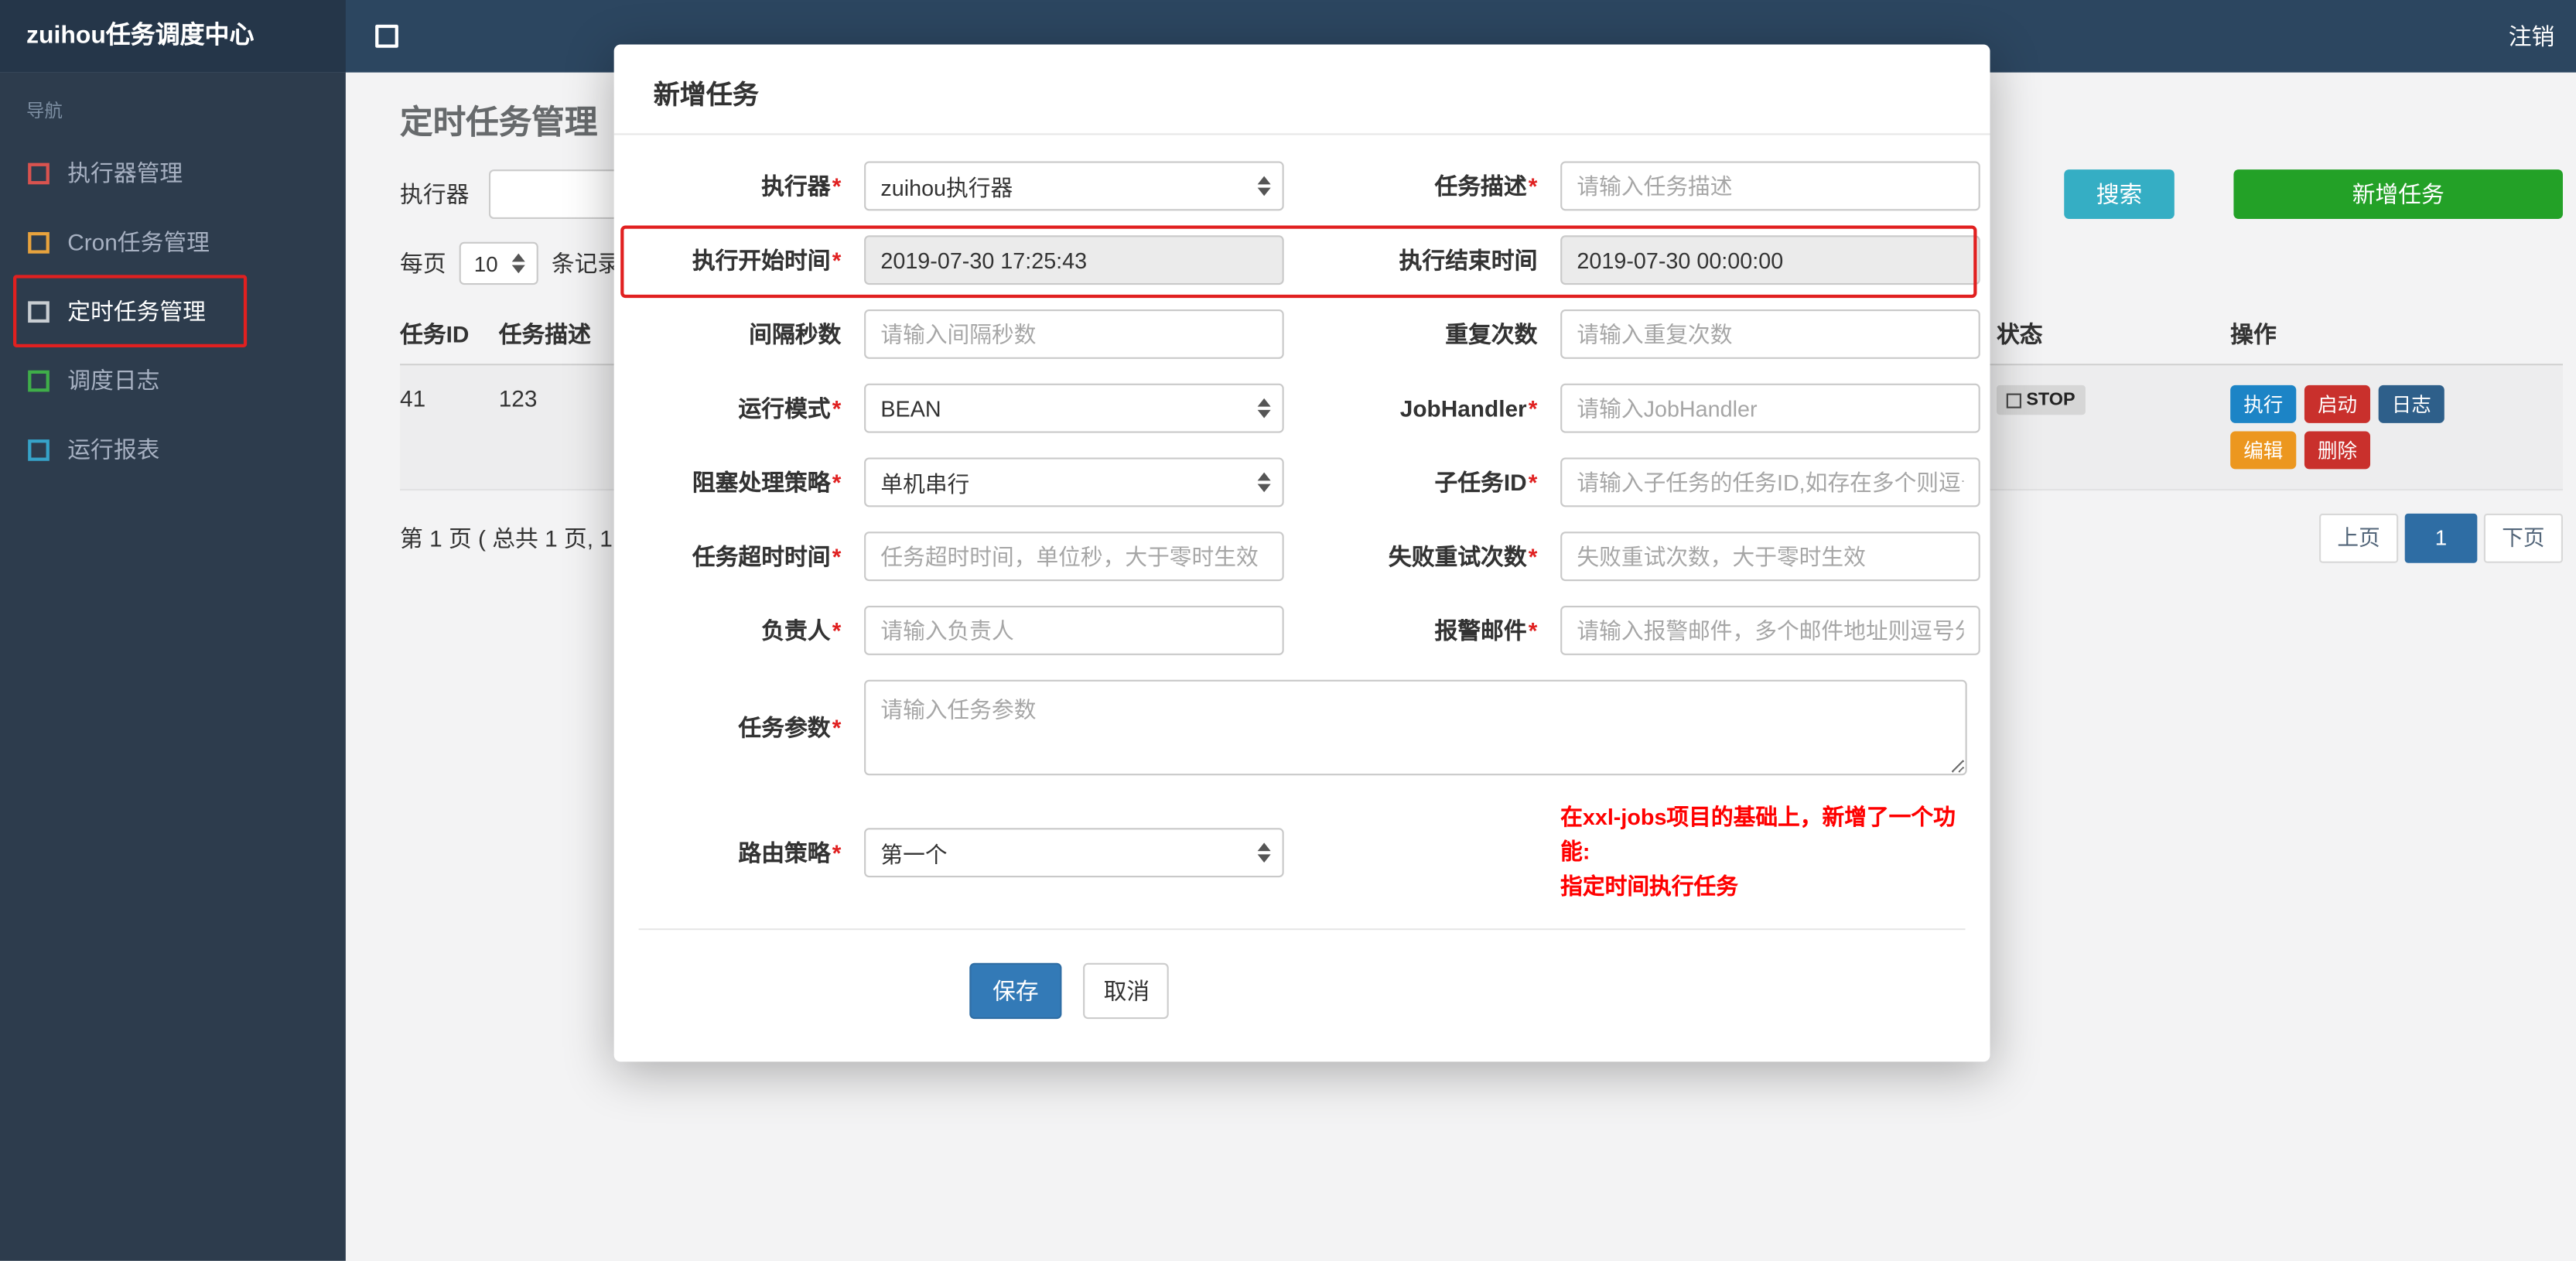 Image resolution: width=2576 pixels, height=1261 pixels. I want to click on retry-count-input, so click(1770, 556).